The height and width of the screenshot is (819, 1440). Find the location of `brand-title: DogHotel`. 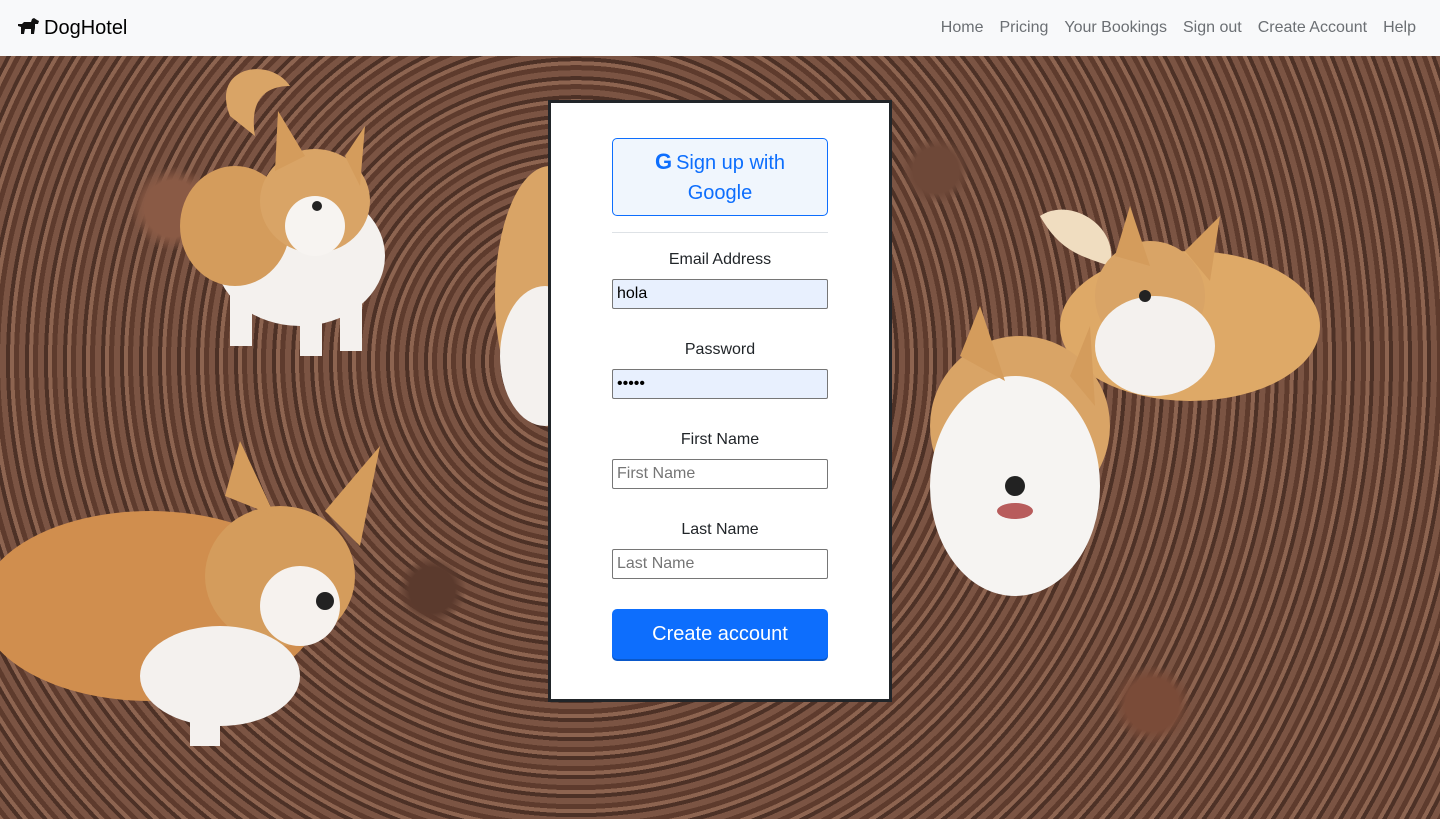

brand-title: DogHotel is located at coordinates (86, 27).